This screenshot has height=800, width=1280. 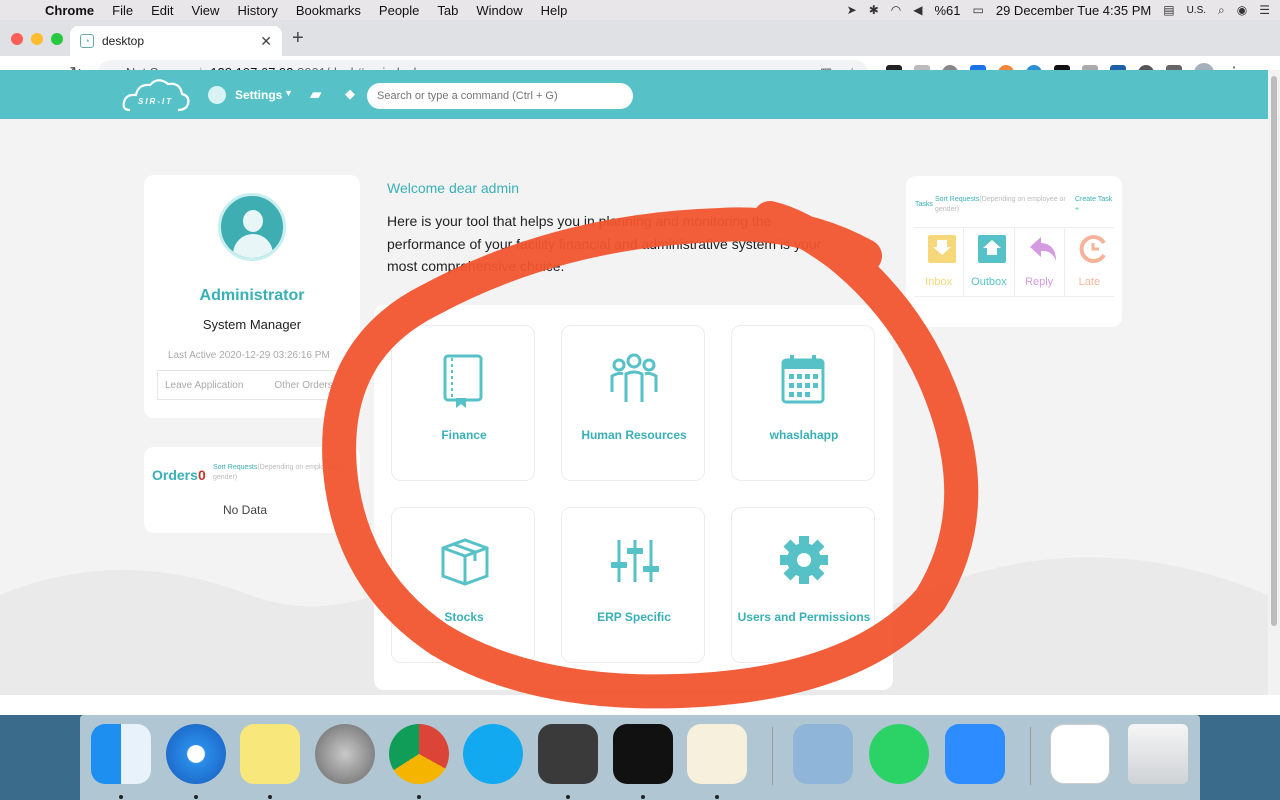 What do you see at coordinates (1158, 754) in the screenshot?
I see `trash-icon` at bounding box center [1158, 754].